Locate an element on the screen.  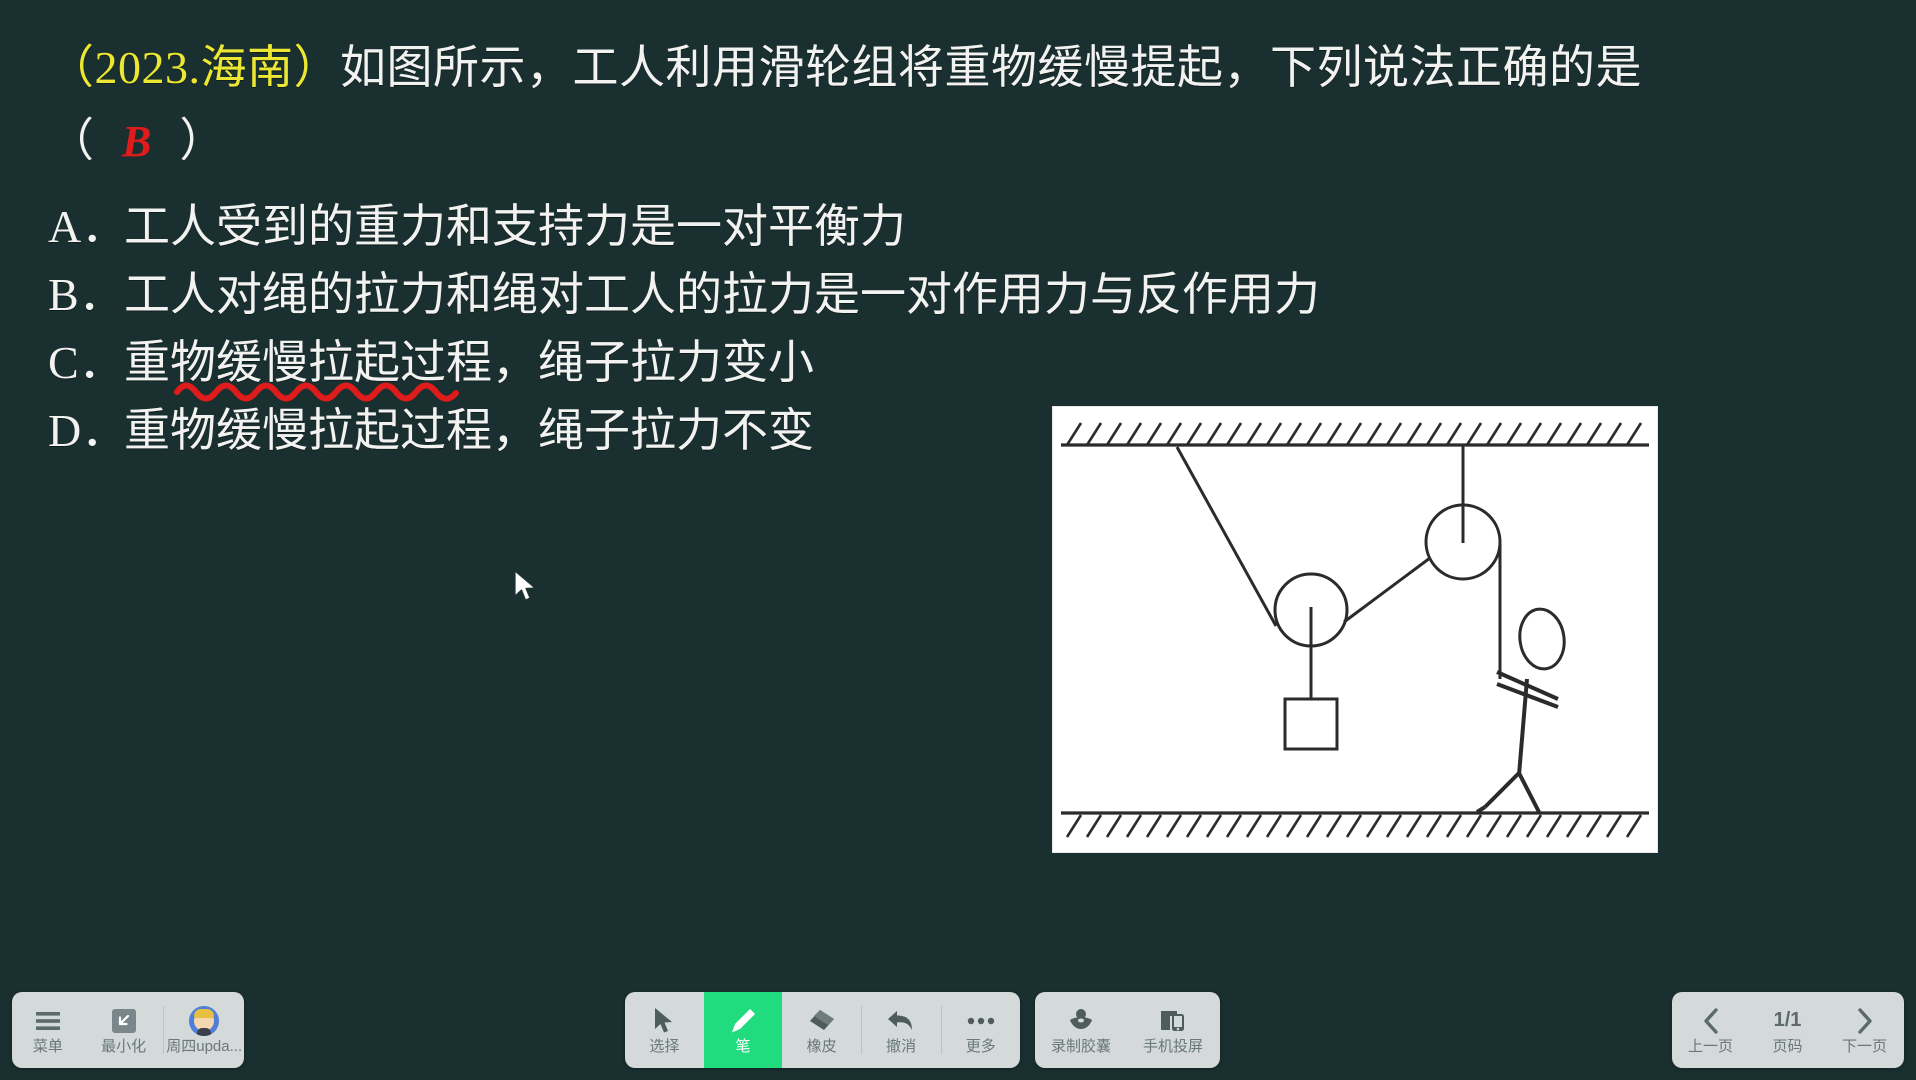
tool-select: 选择 is located at coordinates (664, 1030).